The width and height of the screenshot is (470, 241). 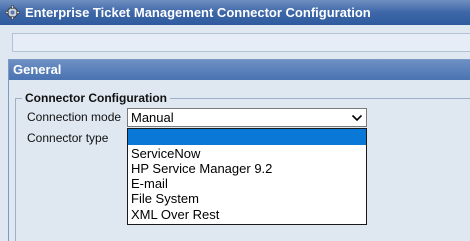 What do you see at coordinates (96, 98) in the screenshot?
I see `fieldset-legend: Connector Configuration` at bounding box center [96, 98].